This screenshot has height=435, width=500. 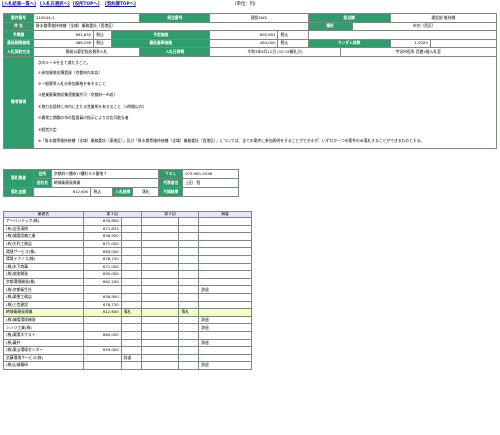 What do you see at coordinates (102, 305) in the screenshot?
I see `round-1-amount: 678,730` at bounding box center [102, 305].